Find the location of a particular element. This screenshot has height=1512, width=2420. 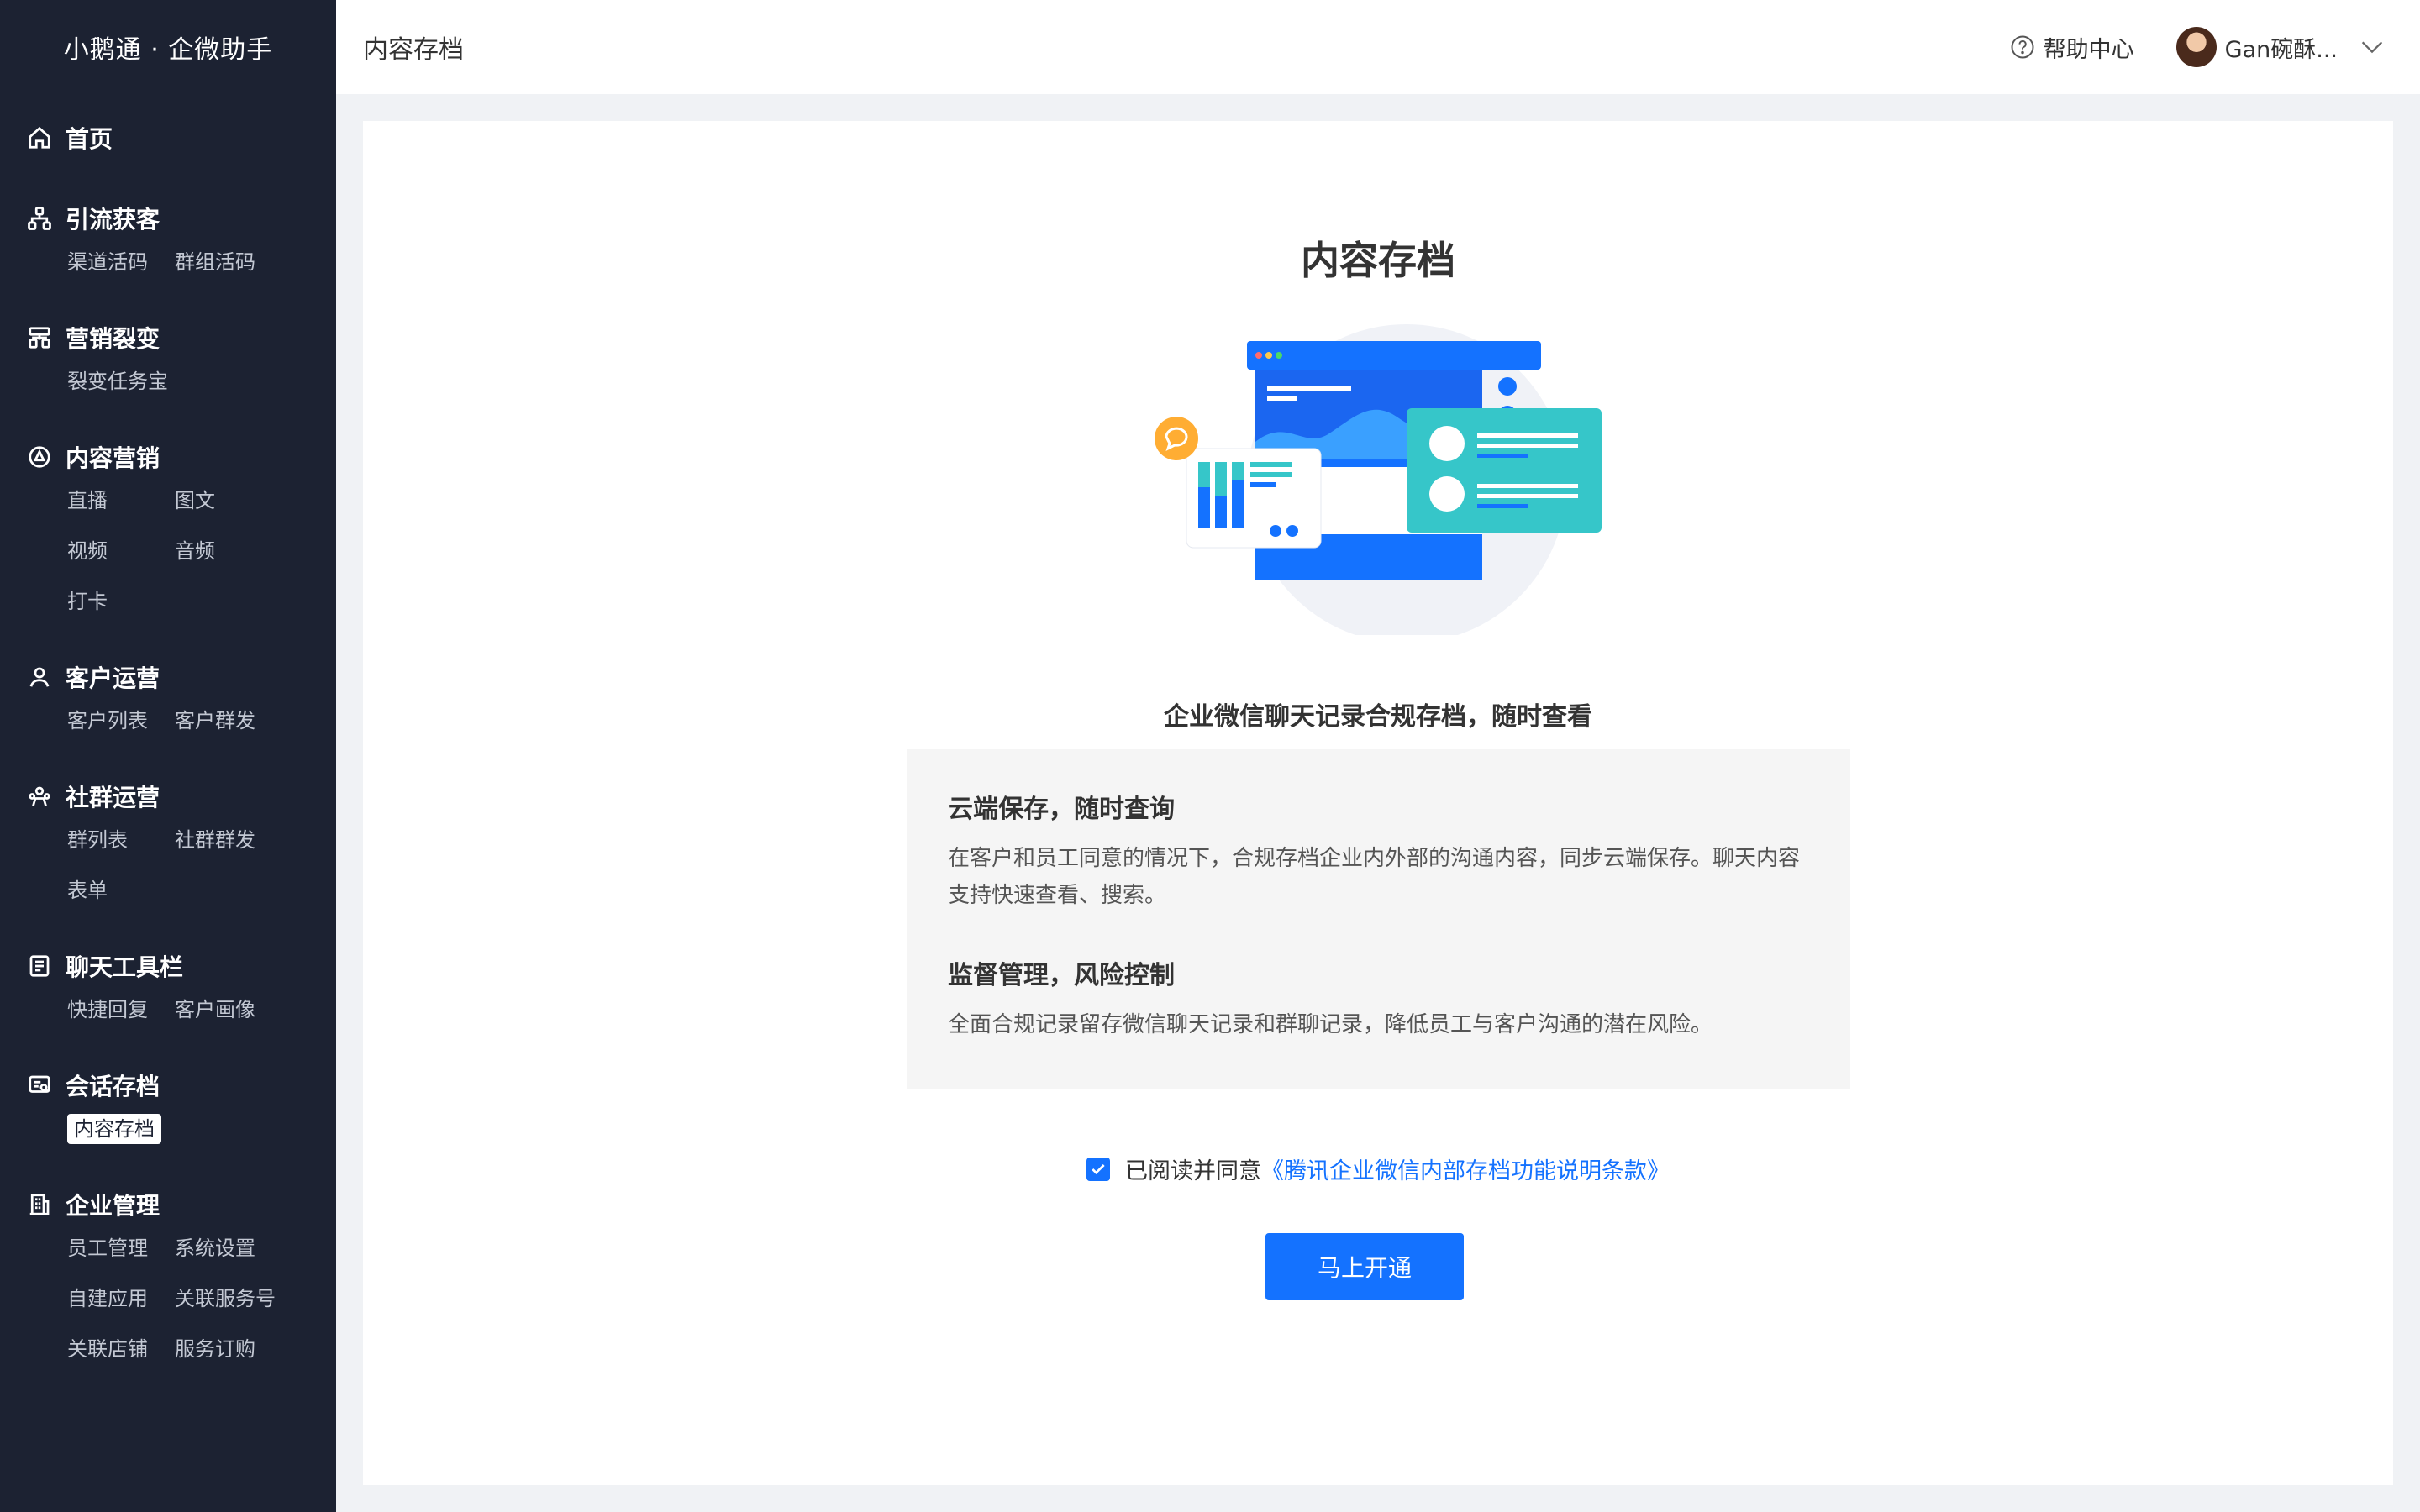

sidebar-item: 快捷回复 is located at coordinates (121, 1009).